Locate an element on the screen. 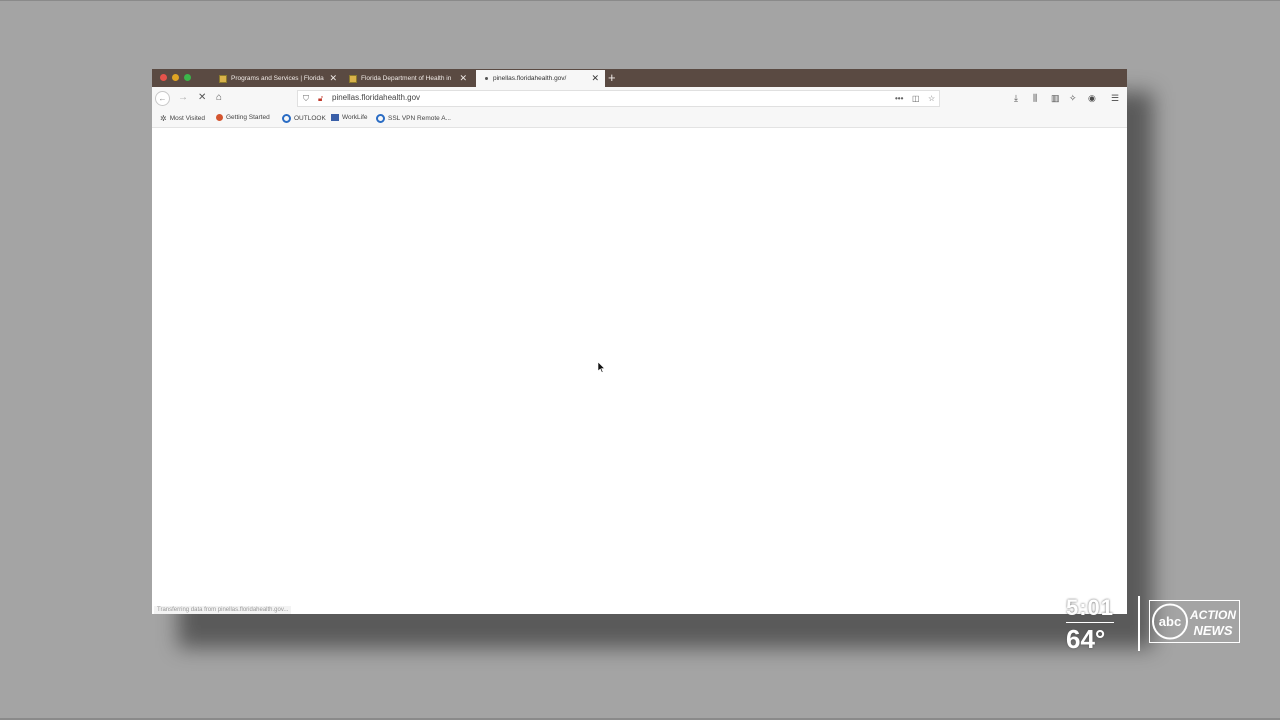  forward-arrow-icon: → is located at coordinates (183, 98).